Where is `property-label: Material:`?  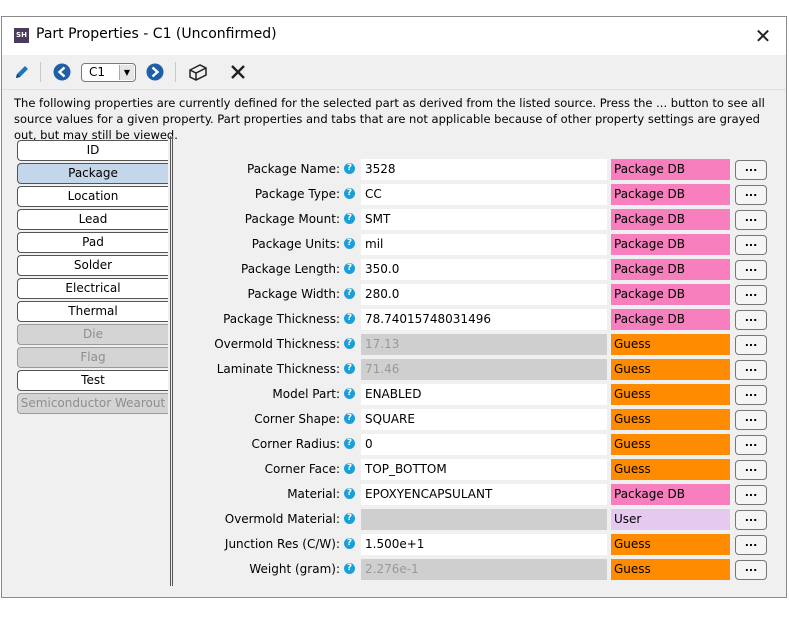 property-label: Material: is located at coordinates (313, 494).